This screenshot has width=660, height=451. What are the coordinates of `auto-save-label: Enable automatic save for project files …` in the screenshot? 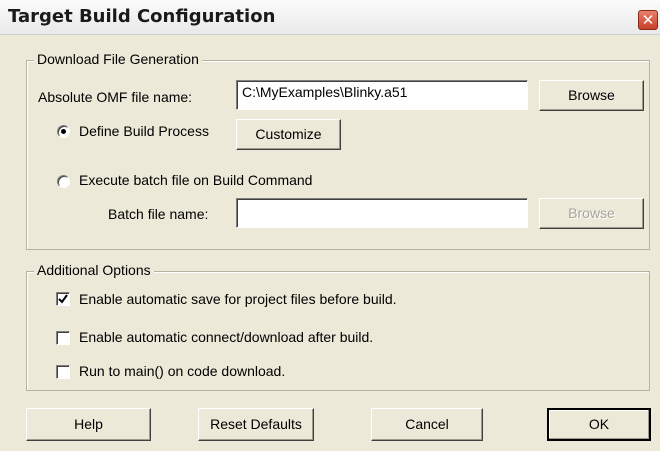 It's located at (238, 299).